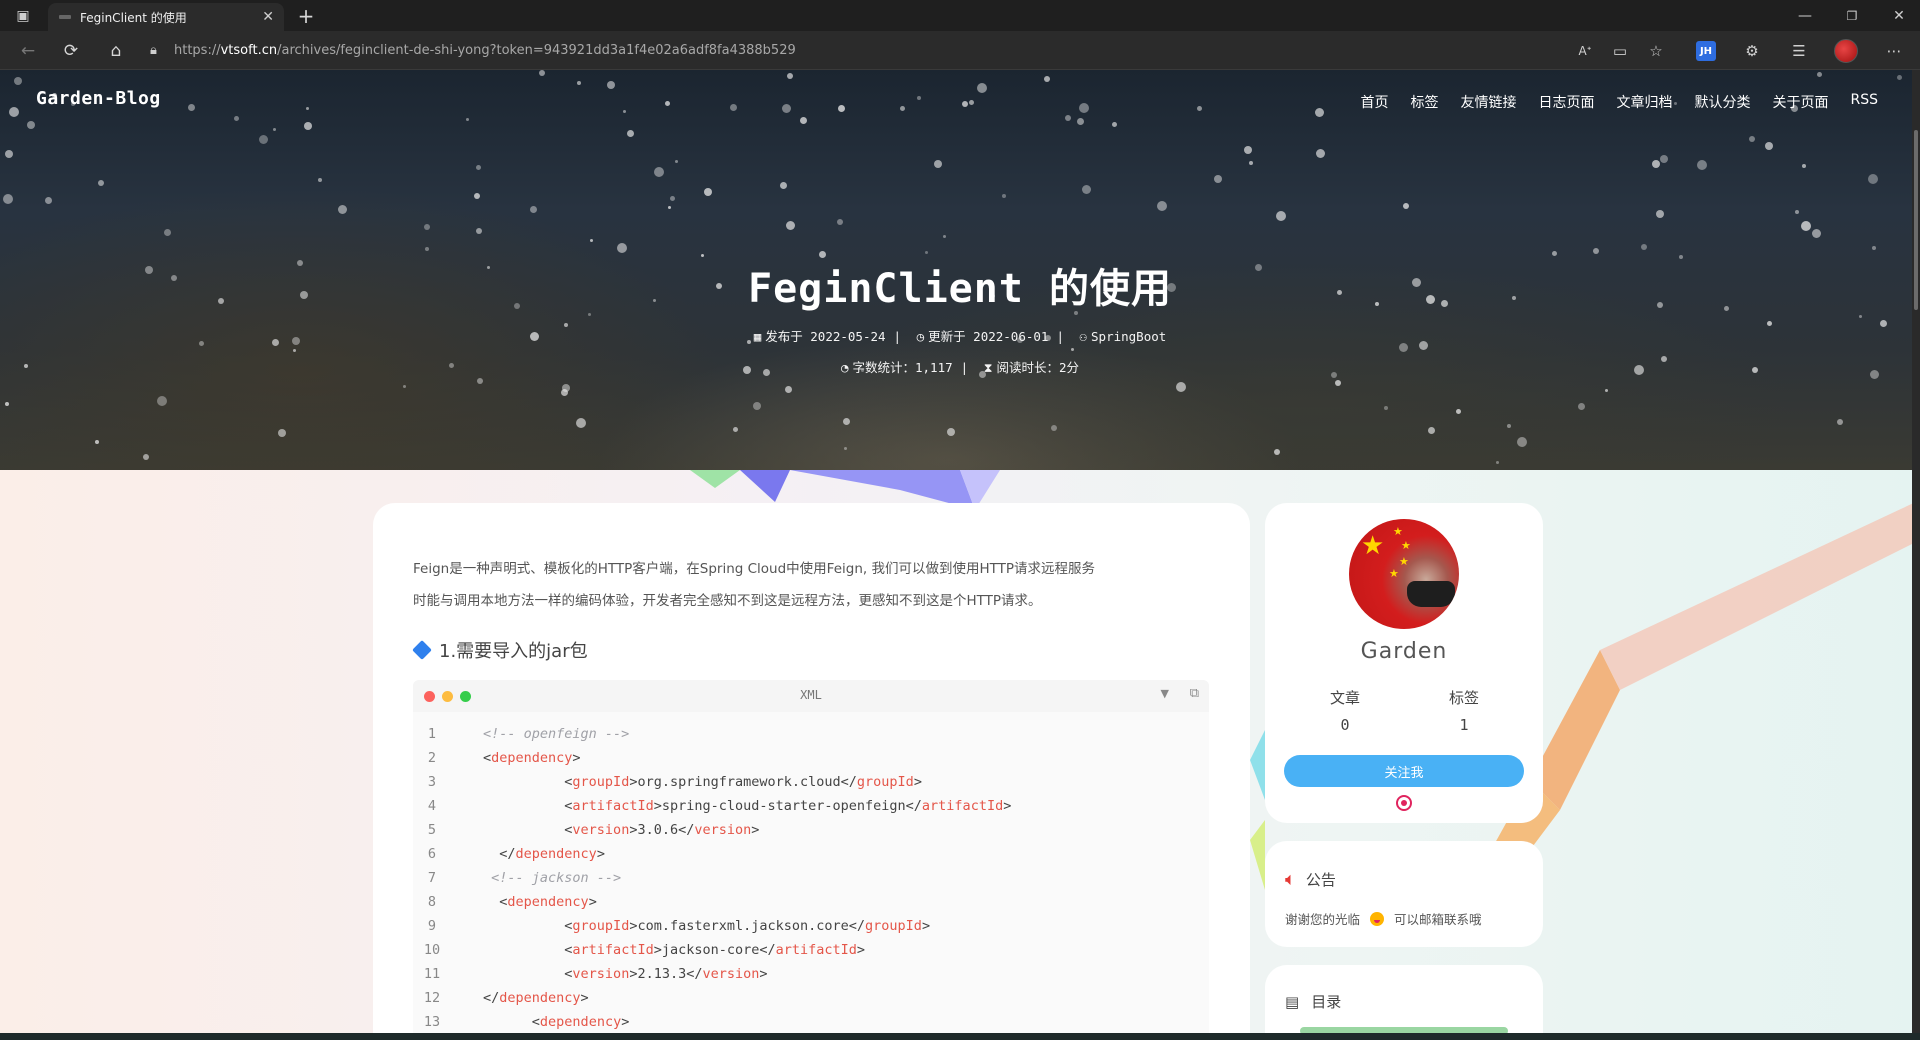 The height and width of the screenshot is (1040, 1920). I want to click on home-icon: ⌂, so click(116, 51).